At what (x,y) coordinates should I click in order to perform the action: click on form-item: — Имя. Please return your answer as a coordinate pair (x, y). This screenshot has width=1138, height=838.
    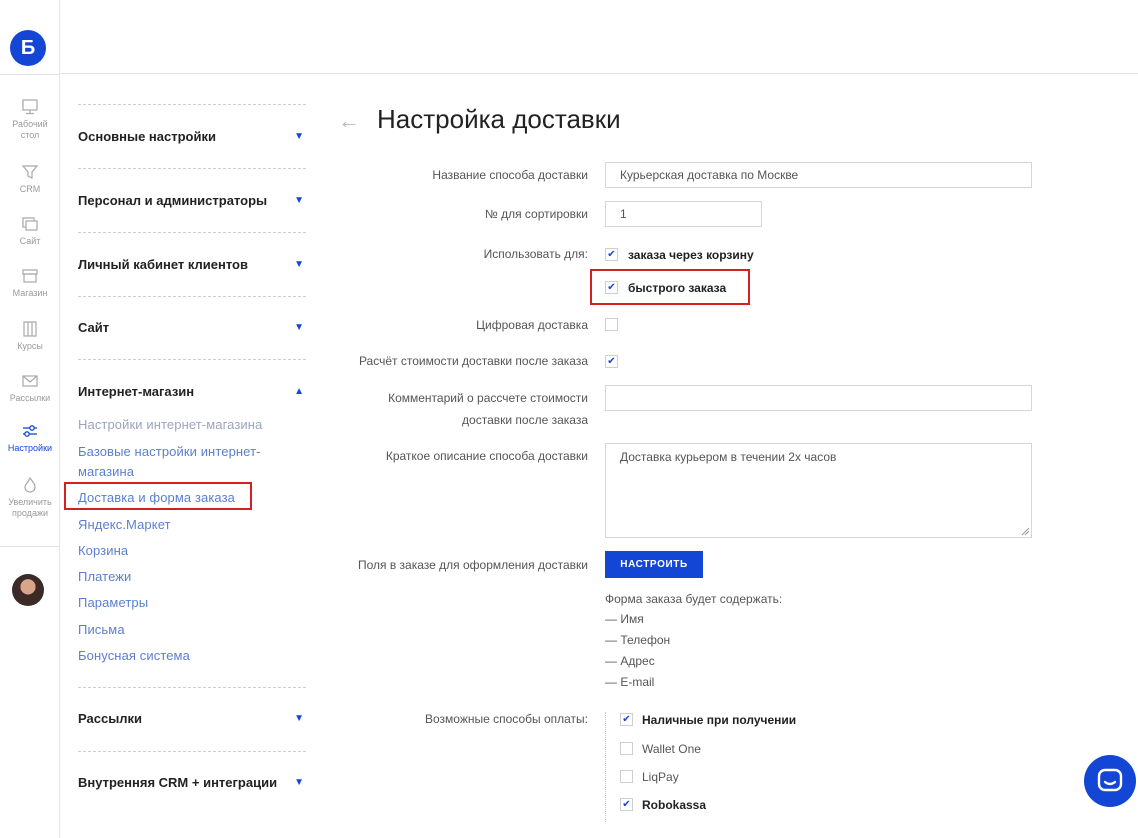
    Looking at the image, I should click on (624, 619).